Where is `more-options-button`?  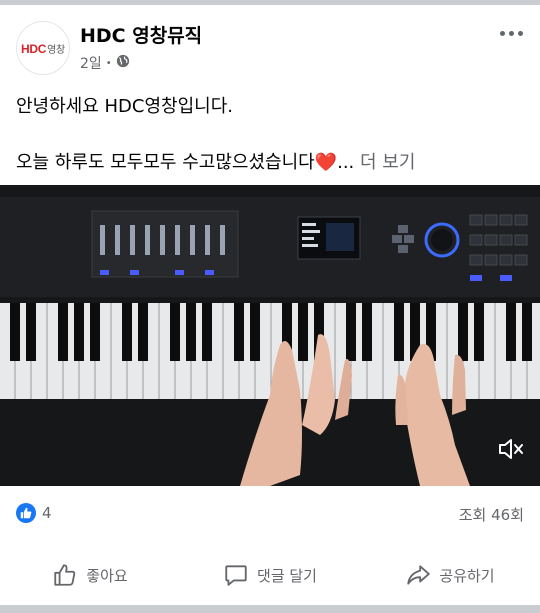
more-options-button is located at coordinates (511, 33).